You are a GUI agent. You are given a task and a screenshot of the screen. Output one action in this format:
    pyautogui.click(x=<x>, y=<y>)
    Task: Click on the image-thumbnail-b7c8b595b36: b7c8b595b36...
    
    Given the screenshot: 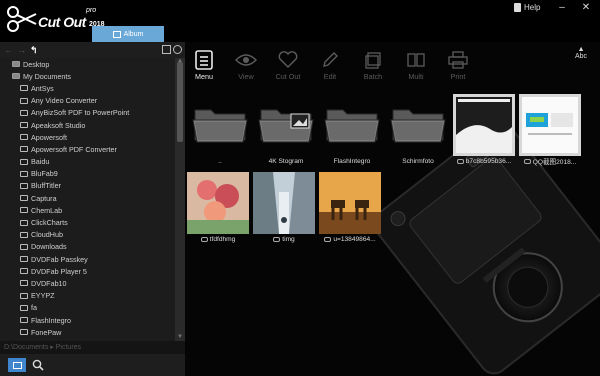 What is the action you would take?
    pyautogui.click(x=484, y=130)
    